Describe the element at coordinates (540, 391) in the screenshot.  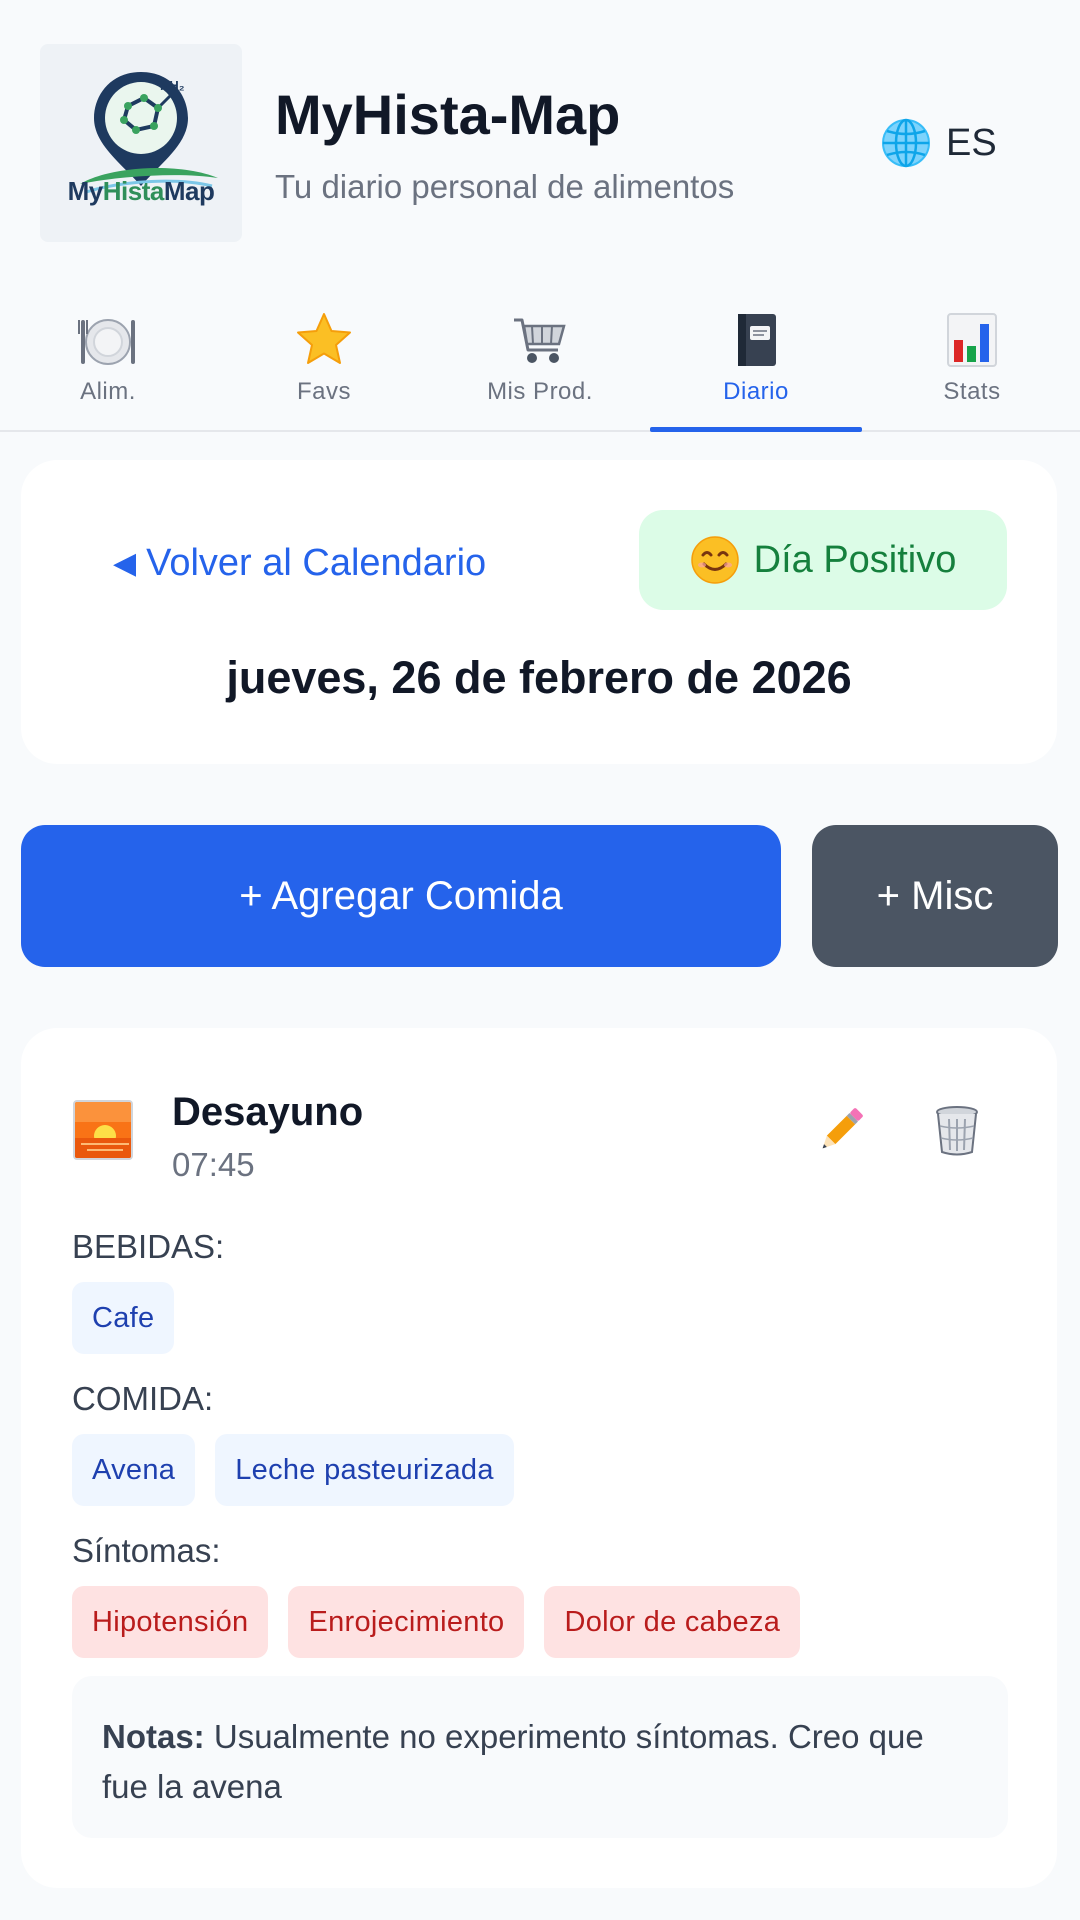
I see `tab-label-mis-productos: Mis Prod.` at that location.